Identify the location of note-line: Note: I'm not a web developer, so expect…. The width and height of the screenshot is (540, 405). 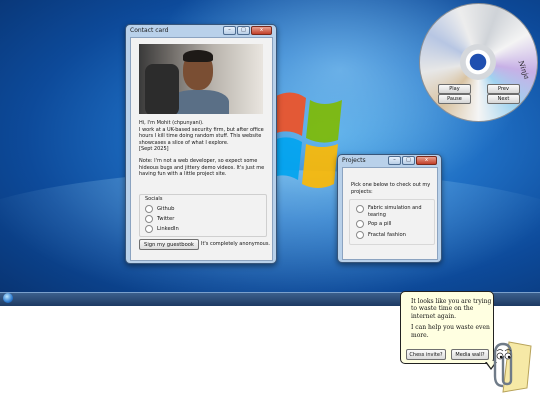
(198, 161).